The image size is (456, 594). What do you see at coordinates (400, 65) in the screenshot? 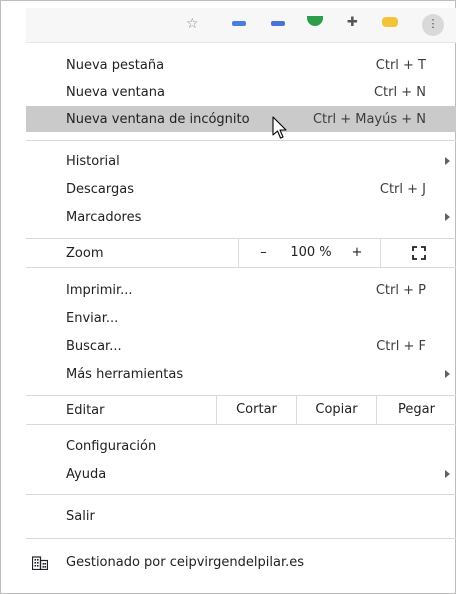
I see `shortcut-label: Ctrl + T` at bounding box center [400, 65].